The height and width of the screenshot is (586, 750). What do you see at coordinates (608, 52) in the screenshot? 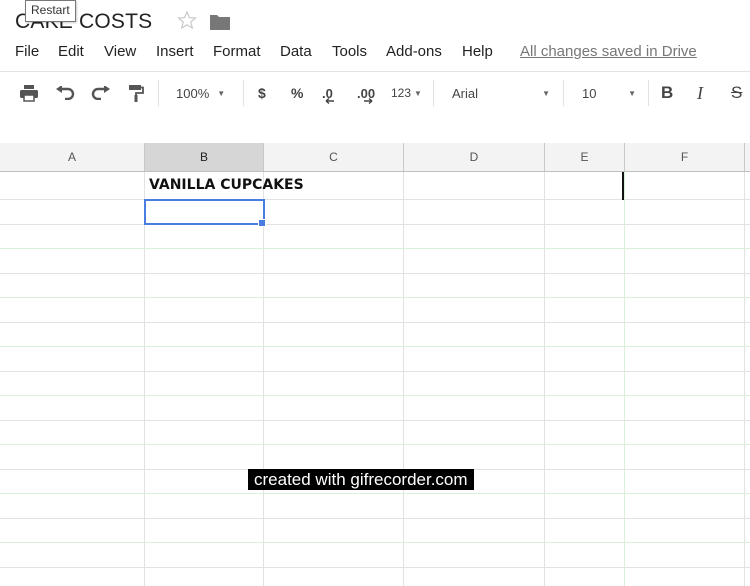
I see `saved-status-link: All changes saved in Drive` at bounding box center [608, 52].